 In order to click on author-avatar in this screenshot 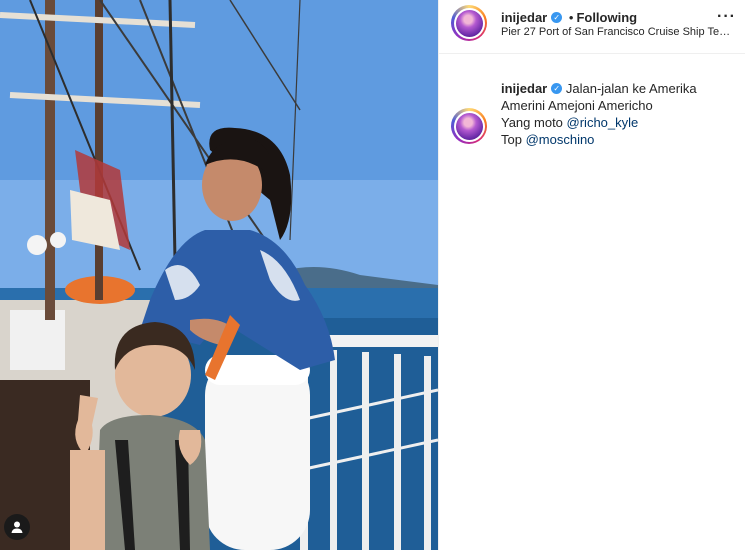, I will do `click(469, 23)`.